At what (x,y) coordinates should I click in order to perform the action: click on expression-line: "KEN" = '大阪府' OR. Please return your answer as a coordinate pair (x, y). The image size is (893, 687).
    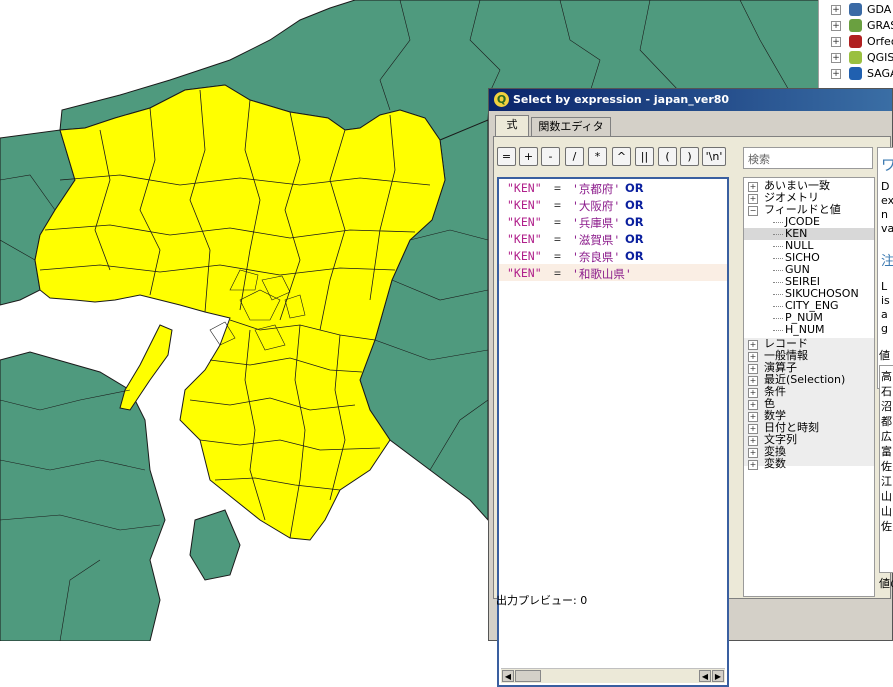
    Looking at the image, I should click on (613, 204).